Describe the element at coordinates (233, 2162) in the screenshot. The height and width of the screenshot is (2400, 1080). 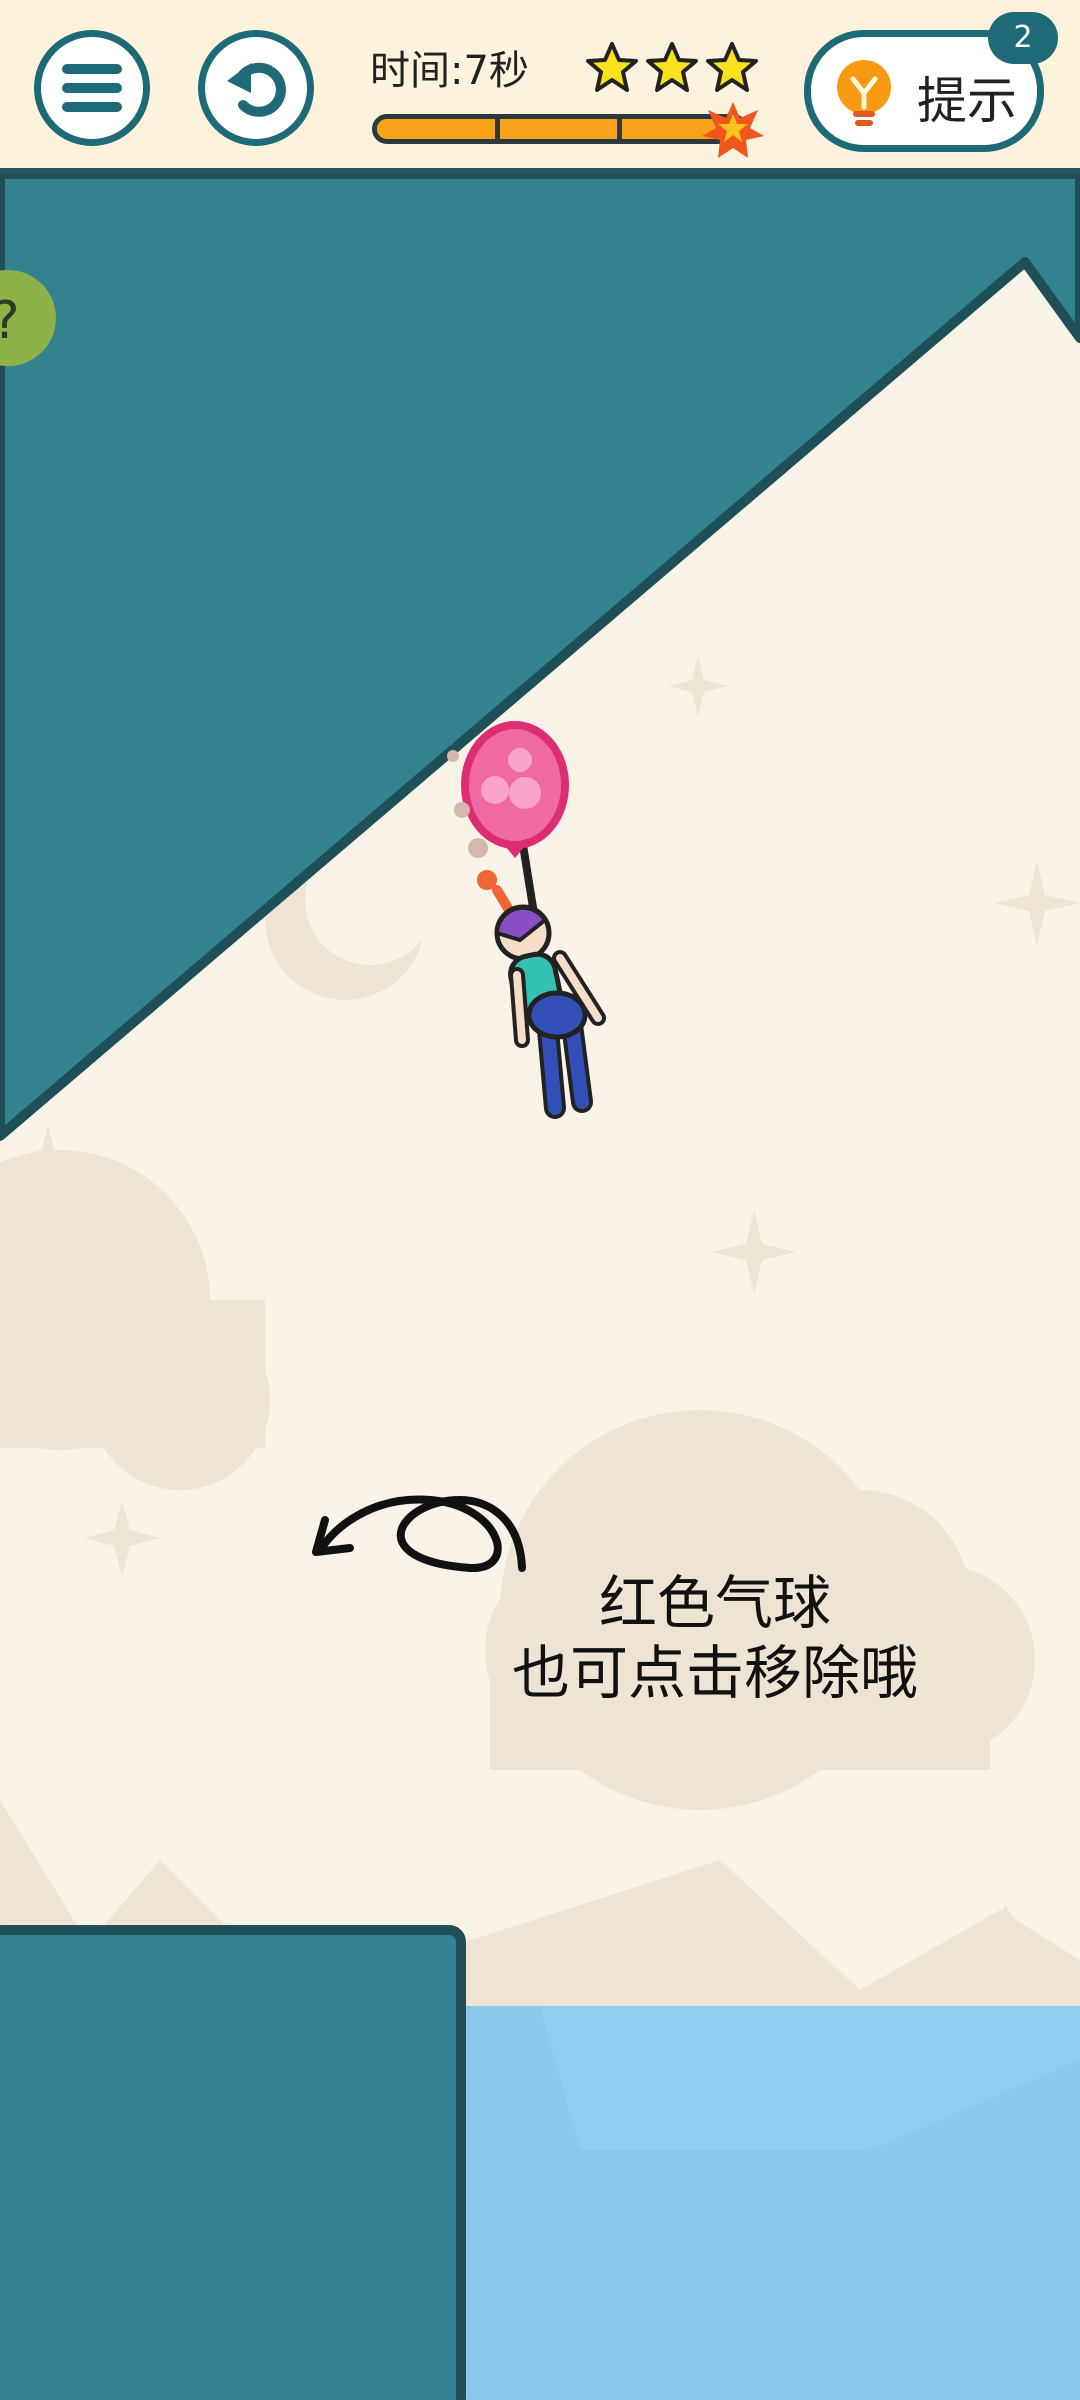
I see `ground-block` at that location.